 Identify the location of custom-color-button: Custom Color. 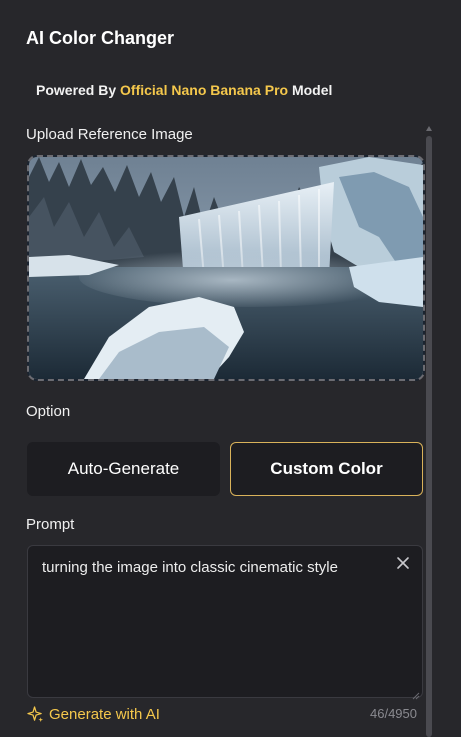
(326, 469).